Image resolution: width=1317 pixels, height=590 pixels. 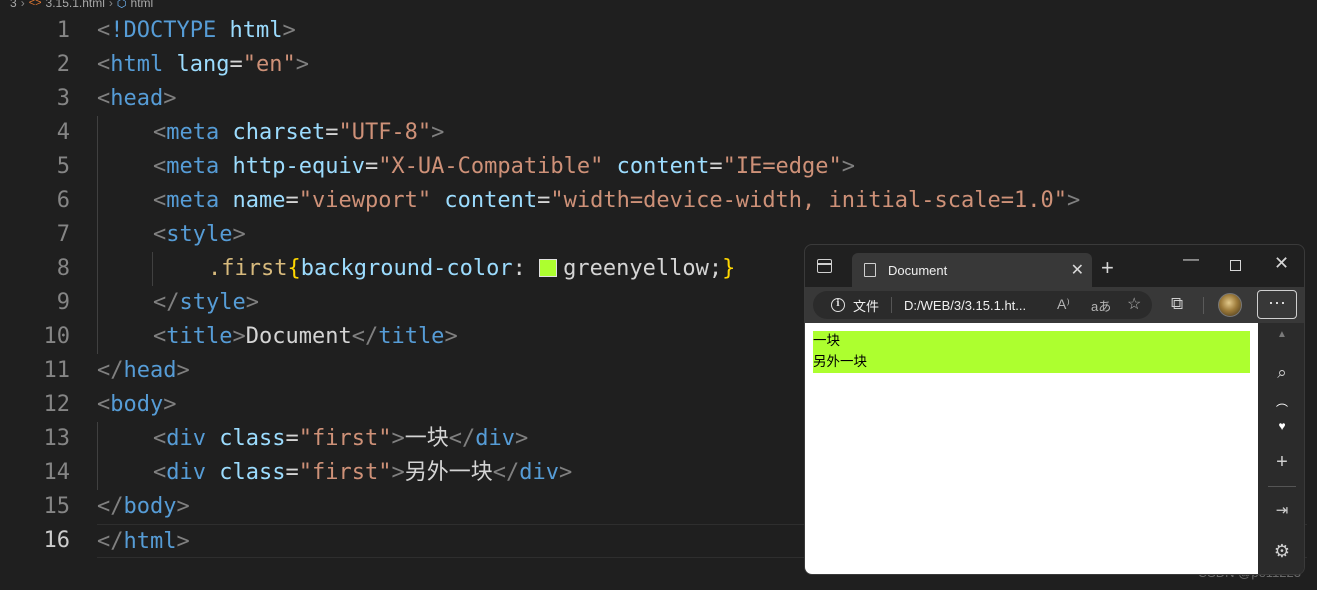 I want to click on line-number: 4, so click(x=63, y=132).